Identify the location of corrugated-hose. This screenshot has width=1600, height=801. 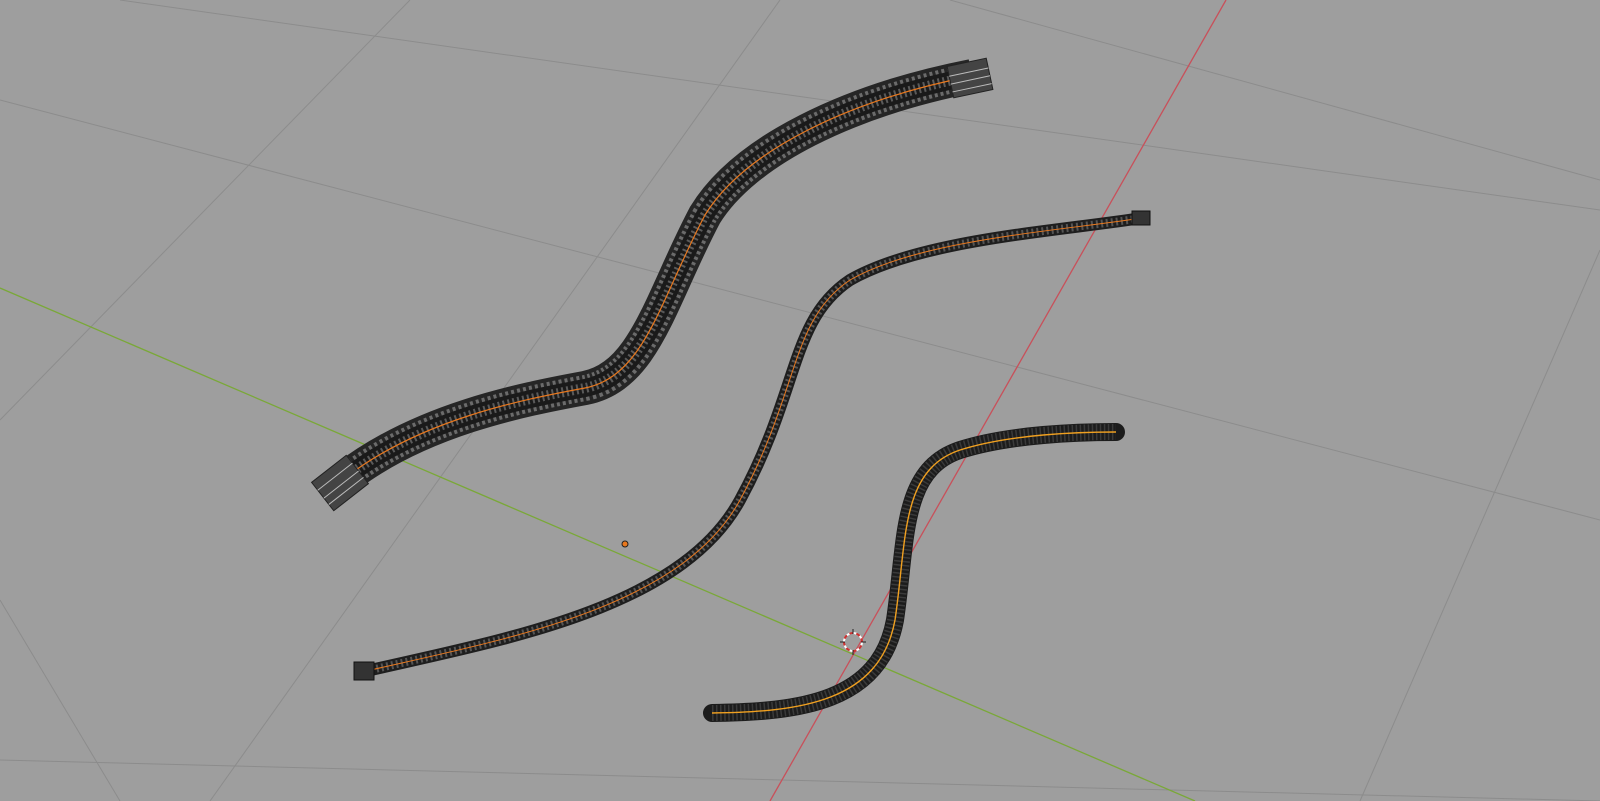
(914, 572).